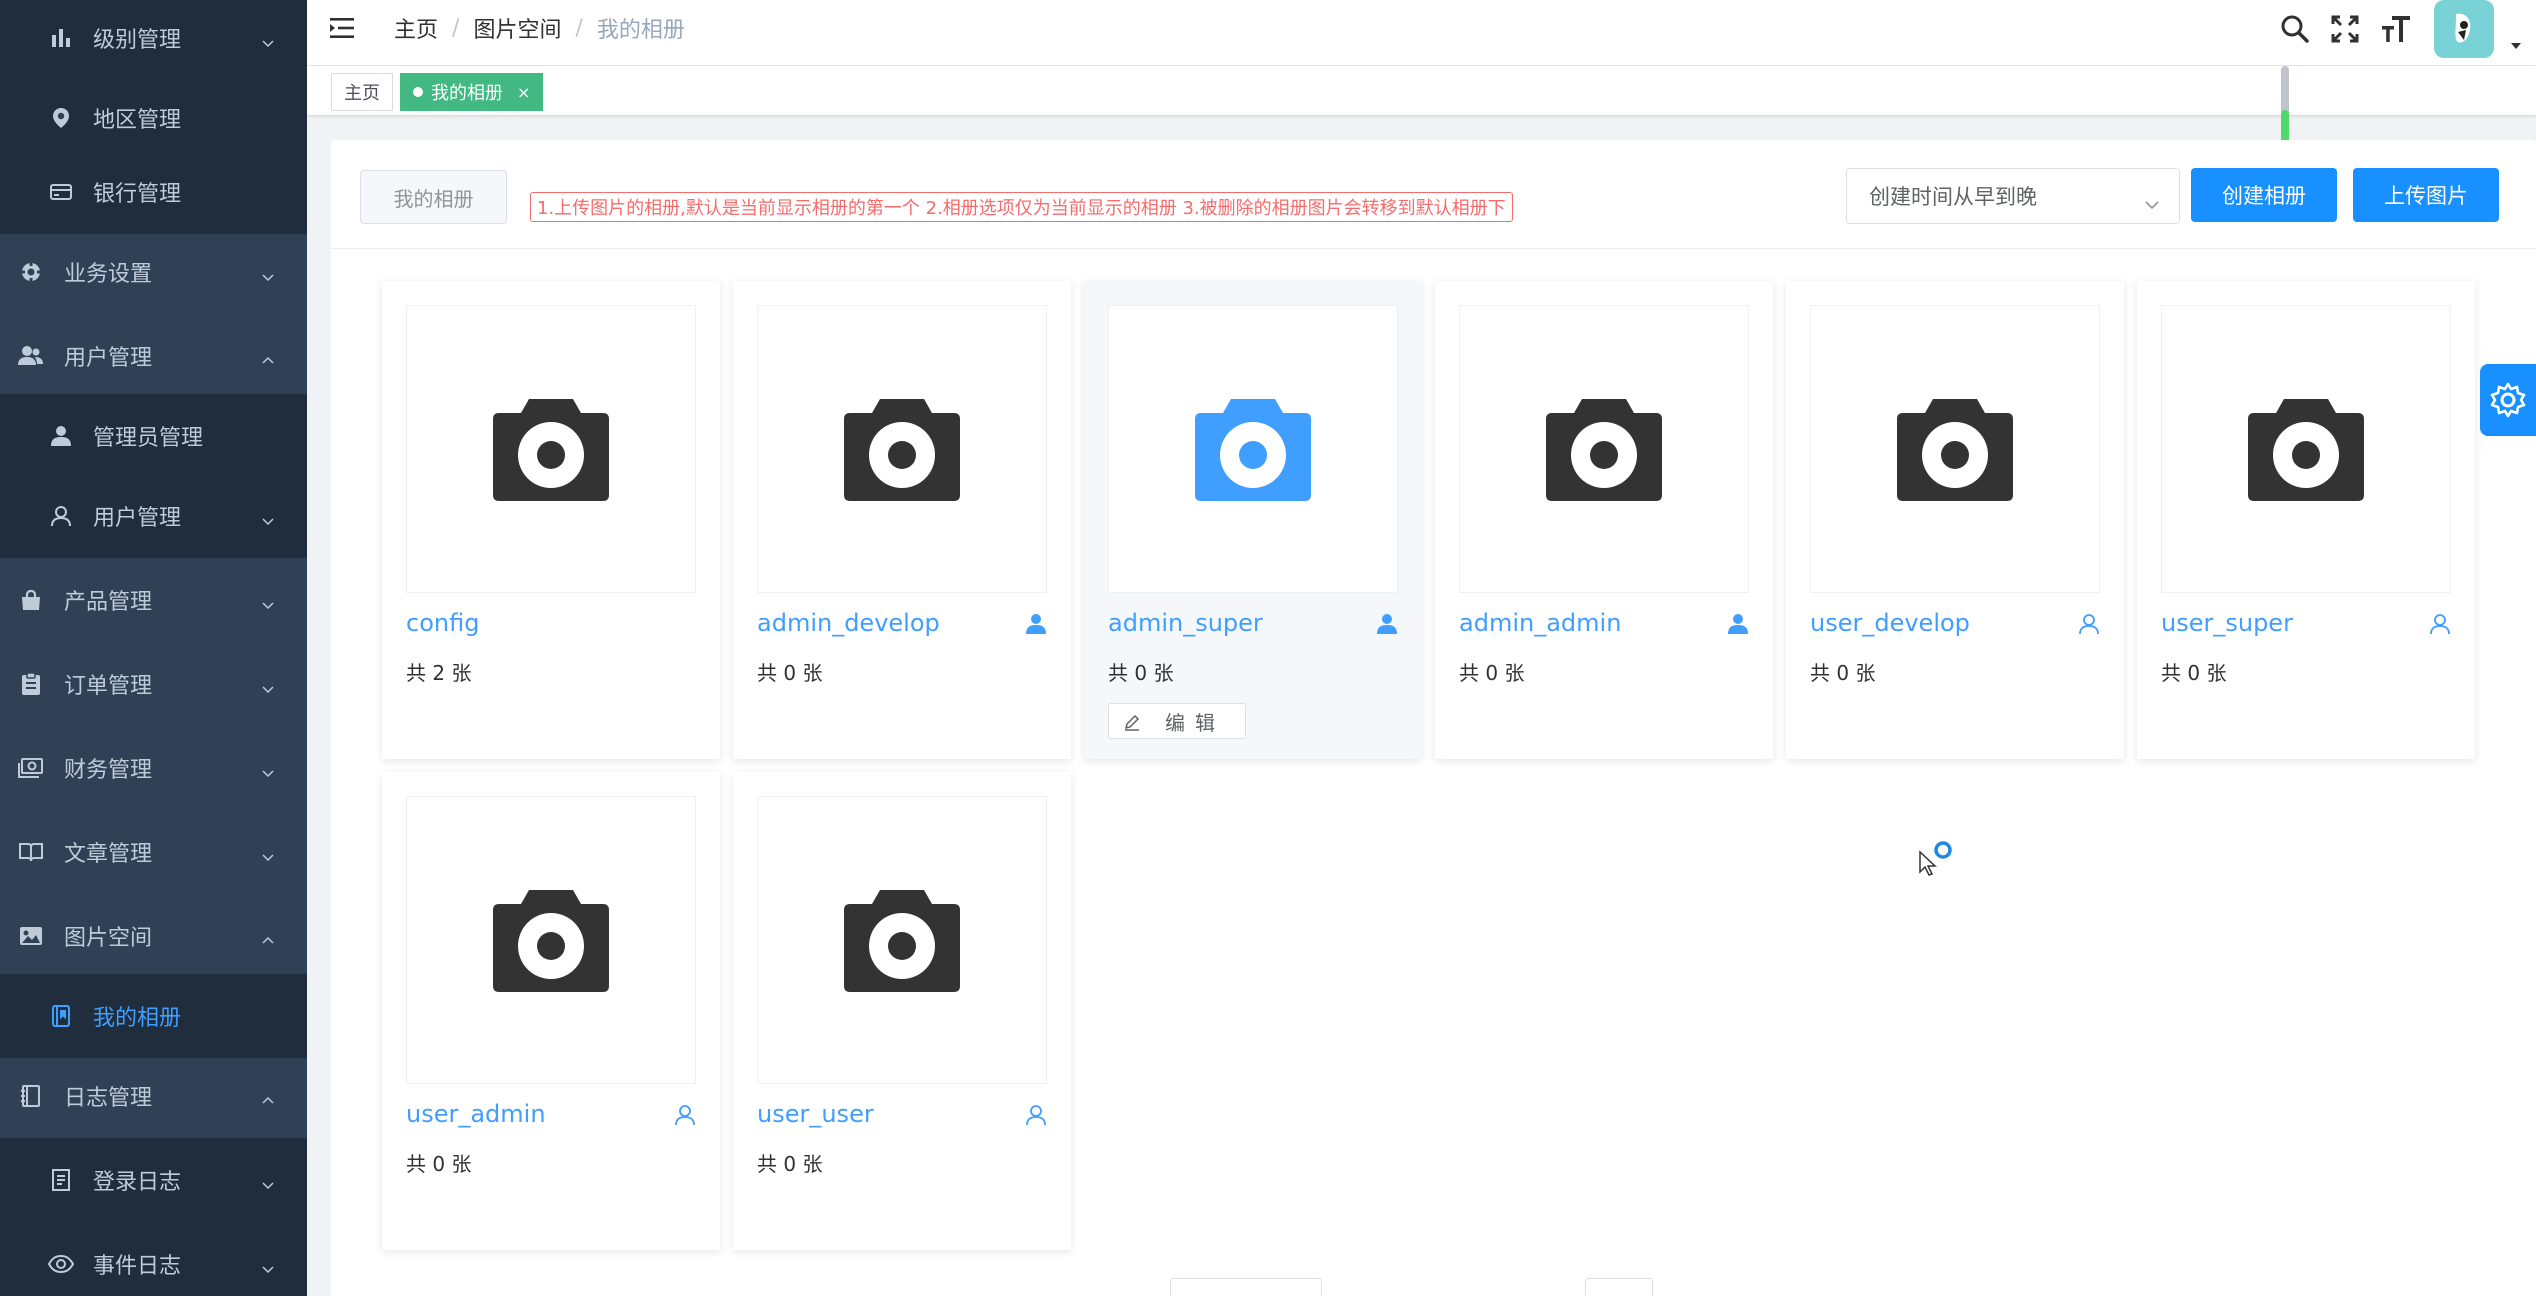  What do you see at coordinates (153, 684) in the screenshot?
I see `sidebar-item: 订单管理` at bounding box center [153, 684].